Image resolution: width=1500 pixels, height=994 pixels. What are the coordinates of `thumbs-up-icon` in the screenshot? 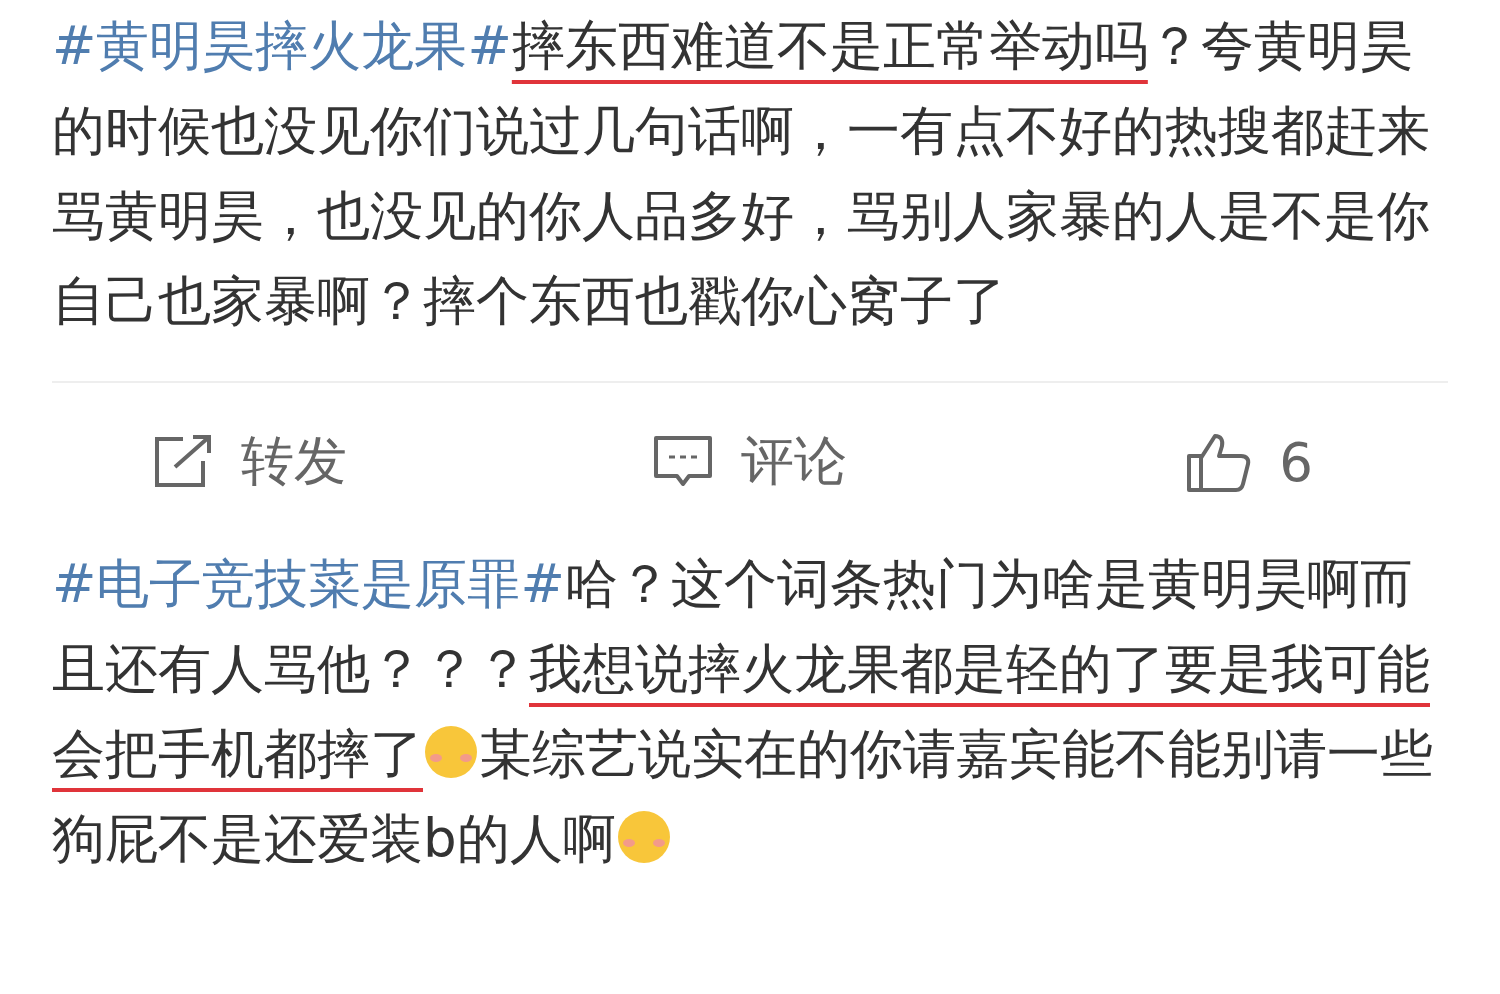 It's located at (1219, 462).